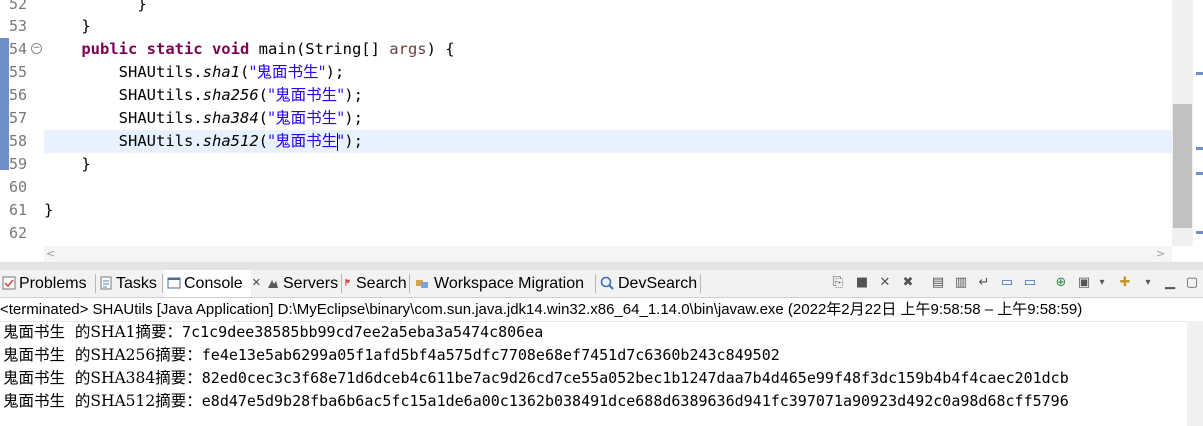 Image resolution: width=1203 pixels, height=426 pixels. Describe the element at coordinates (106, 283) in the screenshot. I see `tasks-icon` at that location.